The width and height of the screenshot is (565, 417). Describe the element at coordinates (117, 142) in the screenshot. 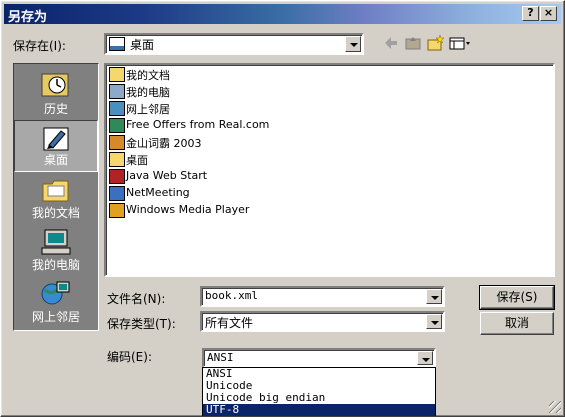

I see `kingsoft-icon` at that location.